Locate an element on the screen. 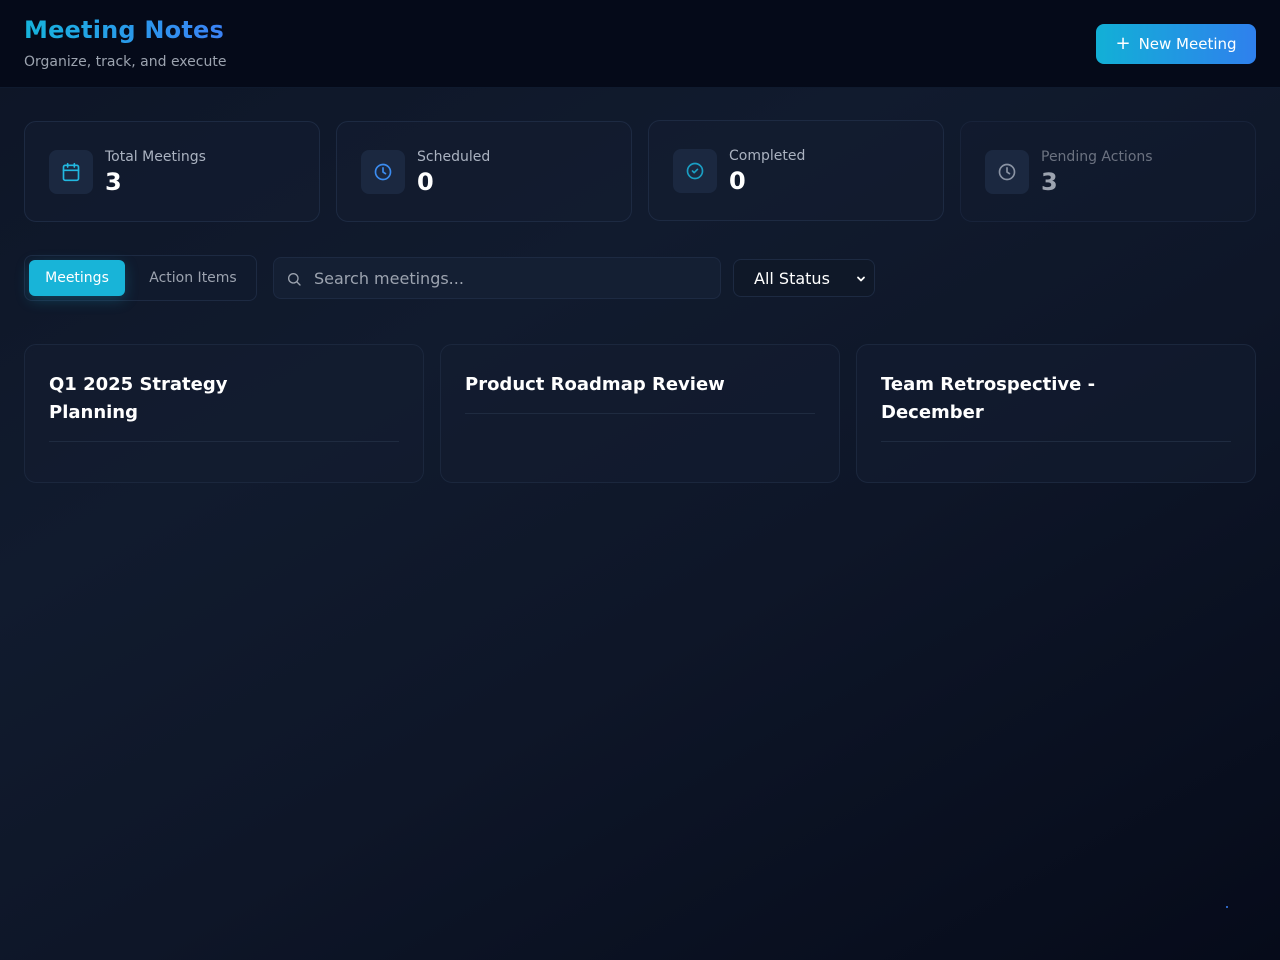  new-meeting-button: + New Meeting is located at coordinates (1176, 44).